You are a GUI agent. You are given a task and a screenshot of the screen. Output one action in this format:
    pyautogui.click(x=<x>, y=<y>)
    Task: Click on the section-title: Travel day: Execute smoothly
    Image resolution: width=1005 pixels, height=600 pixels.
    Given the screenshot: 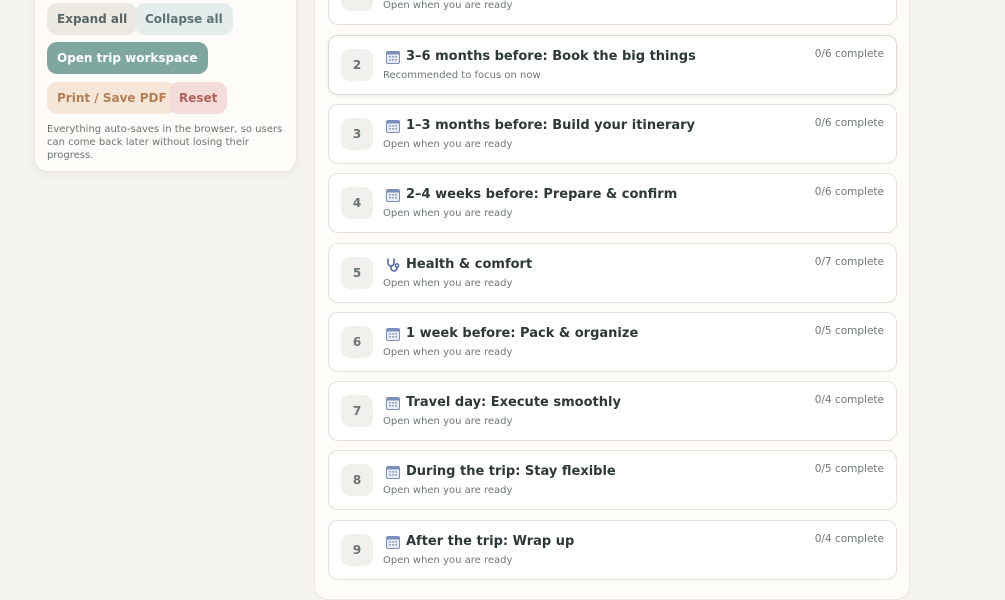 What is the action you would take?
    pyautogui.click(x=513, y=402)
    